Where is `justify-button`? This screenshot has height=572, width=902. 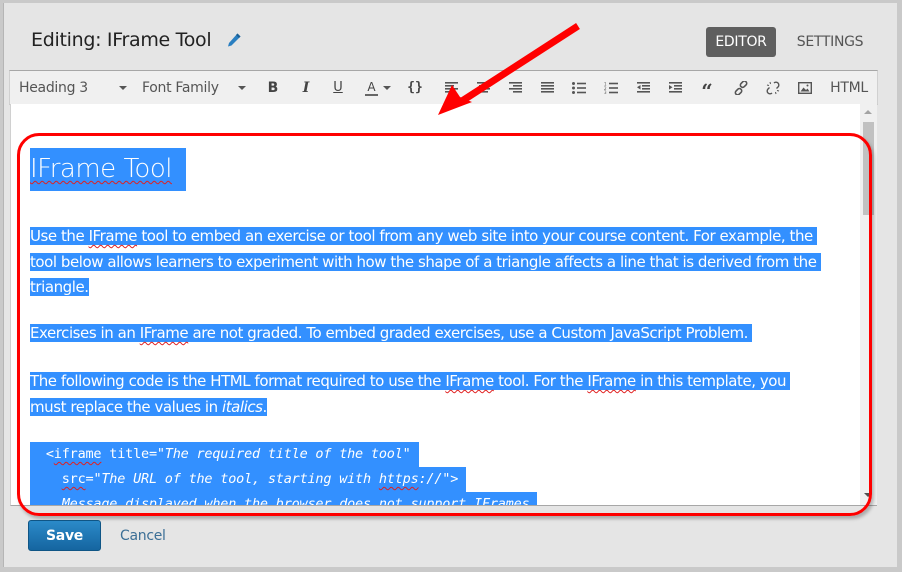
justify-button is located at coordinates (547, 87).